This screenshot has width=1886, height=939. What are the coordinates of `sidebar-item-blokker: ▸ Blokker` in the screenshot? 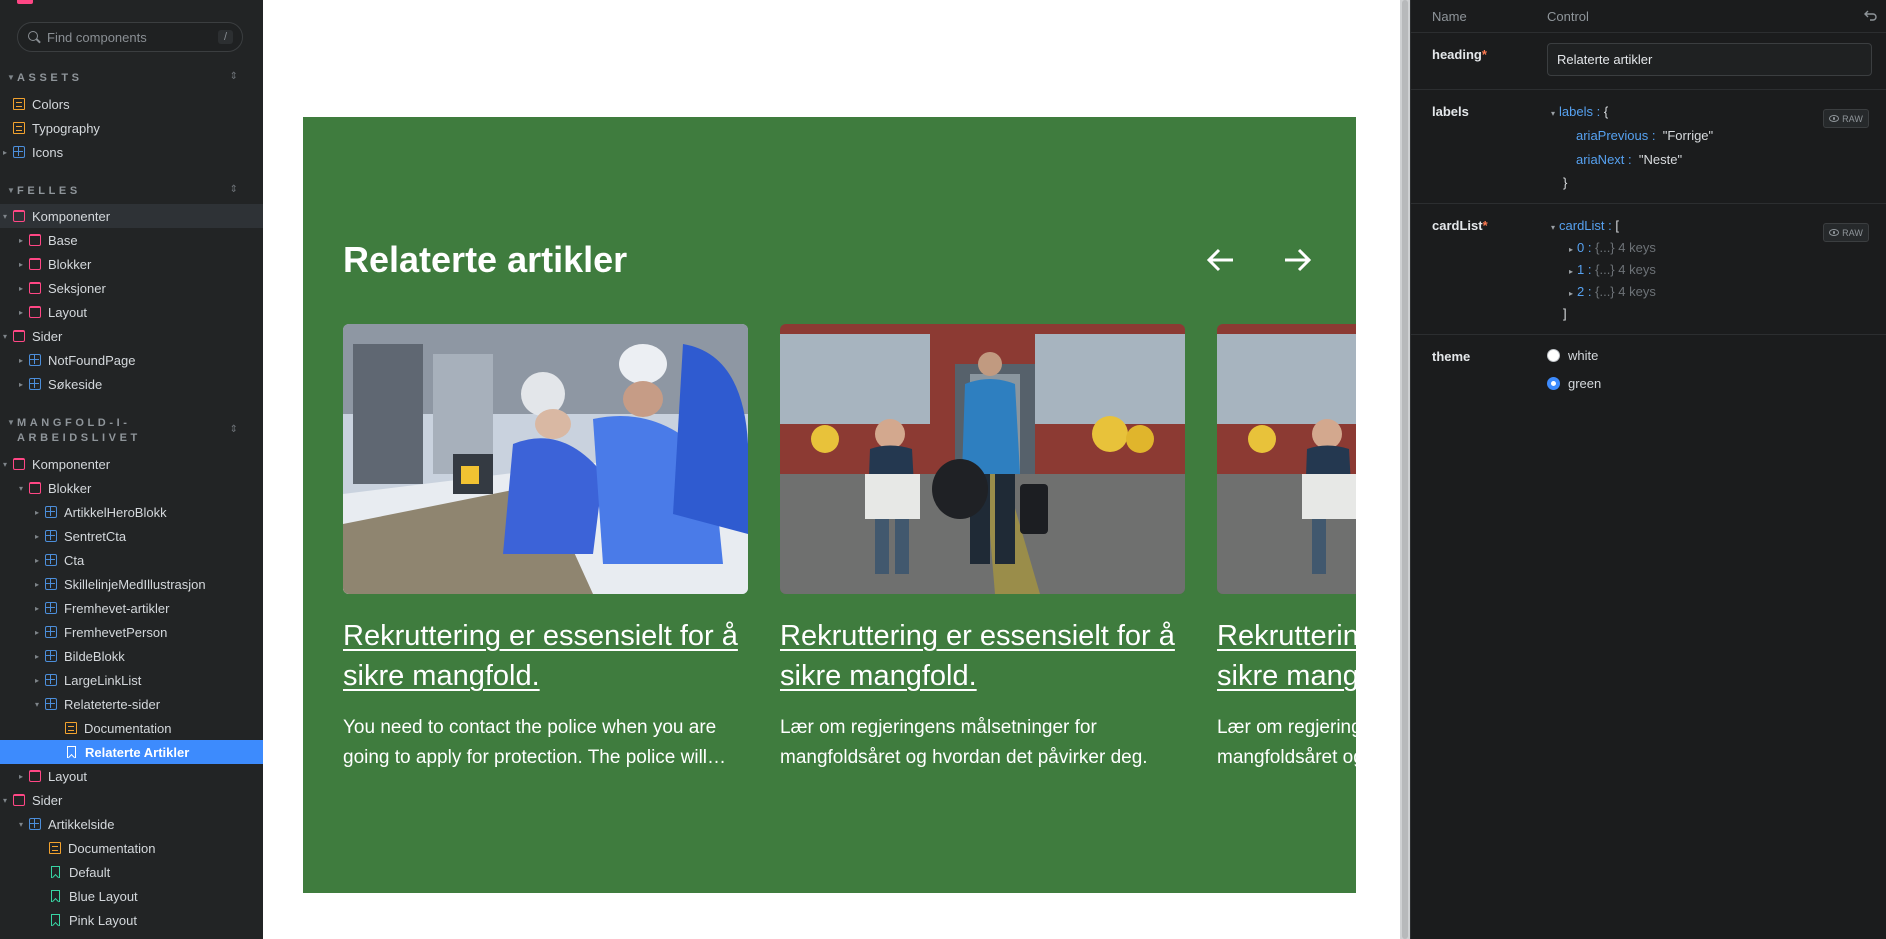 It's located at (131, 264).